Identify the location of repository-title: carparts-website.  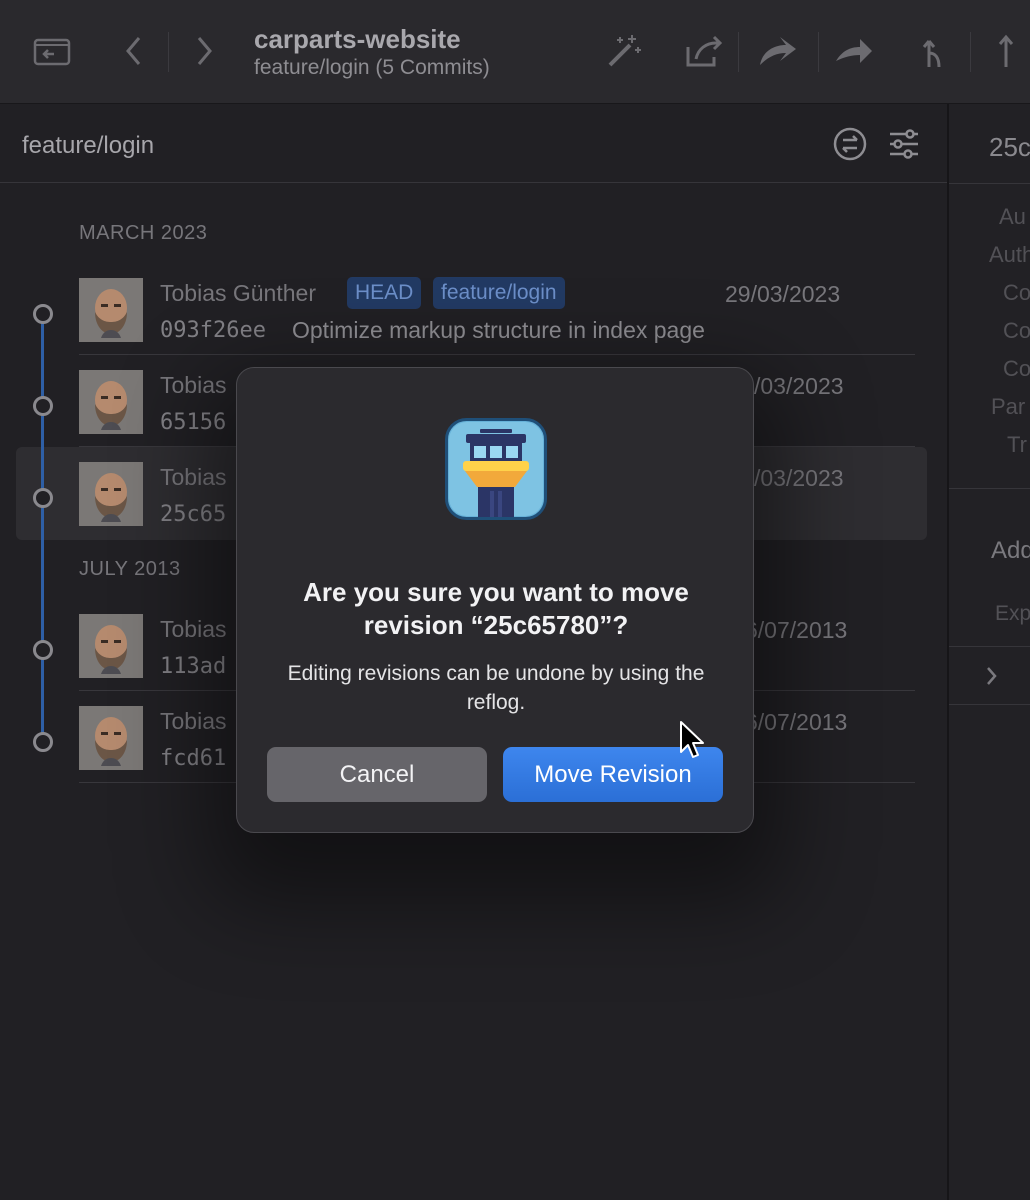
(357, 39).